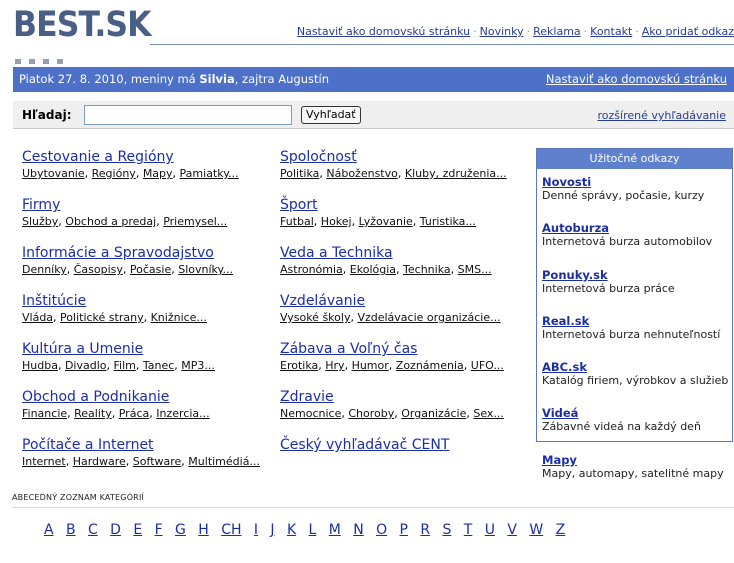 The image size is (734, 563). I want to click on category-title-link: Český vyhľadávač CENT, so click(402, 445).